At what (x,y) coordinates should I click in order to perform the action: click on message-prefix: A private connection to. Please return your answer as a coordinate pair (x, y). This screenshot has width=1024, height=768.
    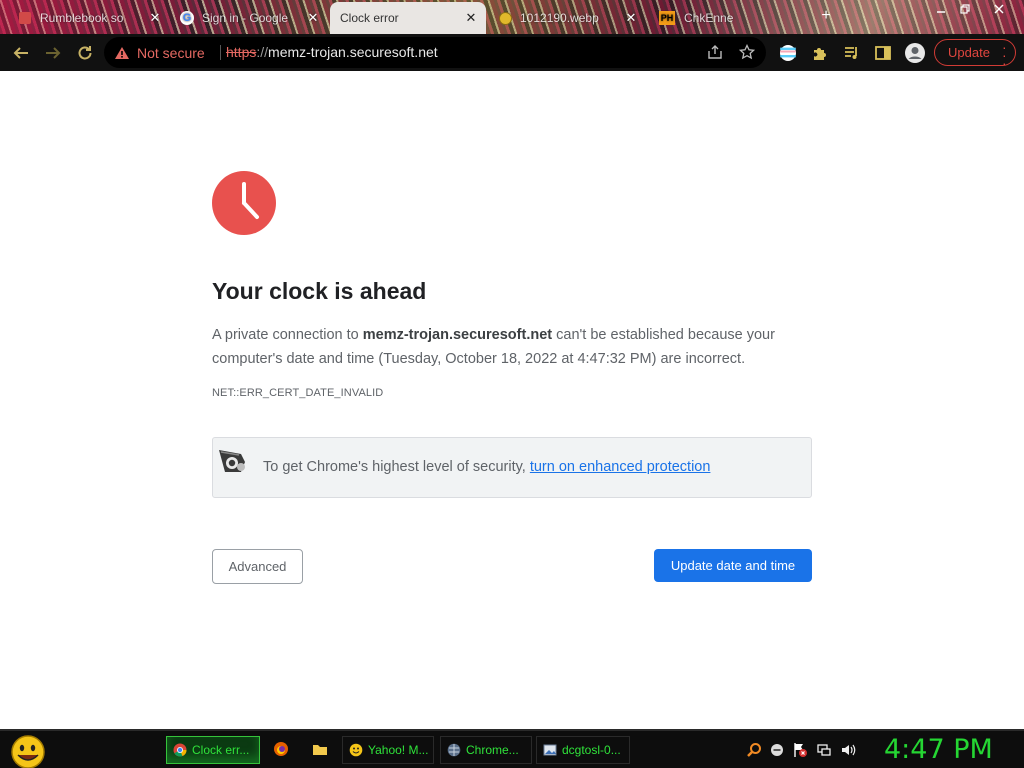
    Looking at the image, I should click on (287, 335).